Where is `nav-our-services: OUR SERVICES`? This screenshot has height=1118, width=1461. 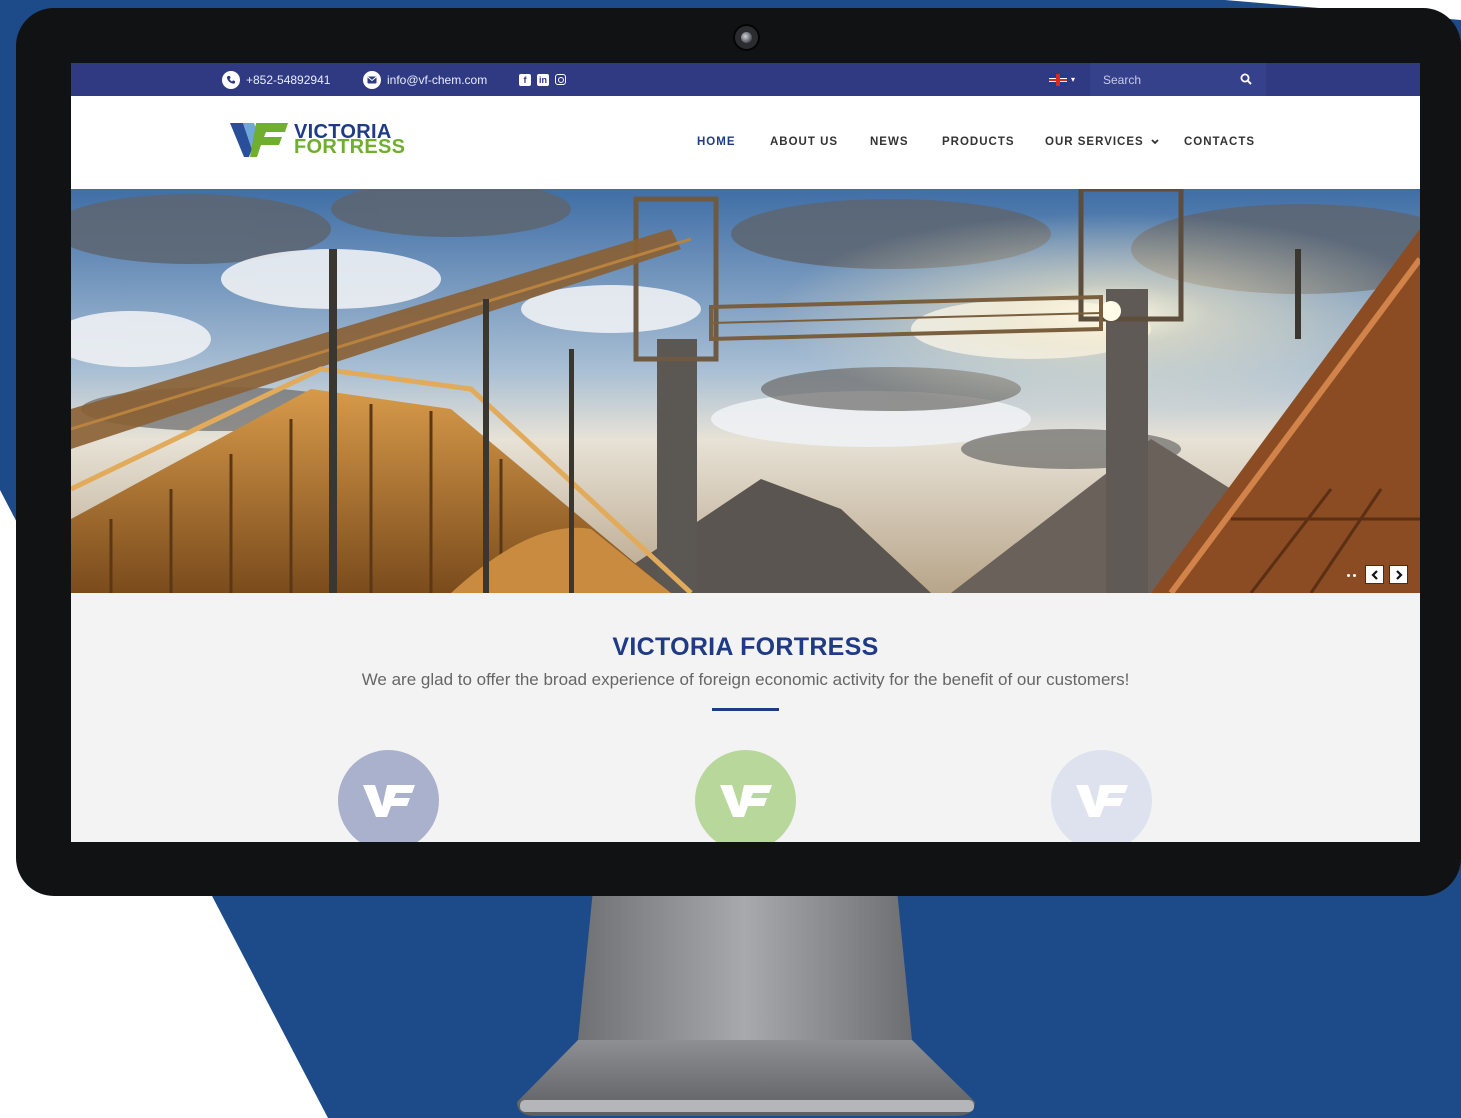 nav-our-services: OUR SERVICES is located at coordinates (1102, 142).